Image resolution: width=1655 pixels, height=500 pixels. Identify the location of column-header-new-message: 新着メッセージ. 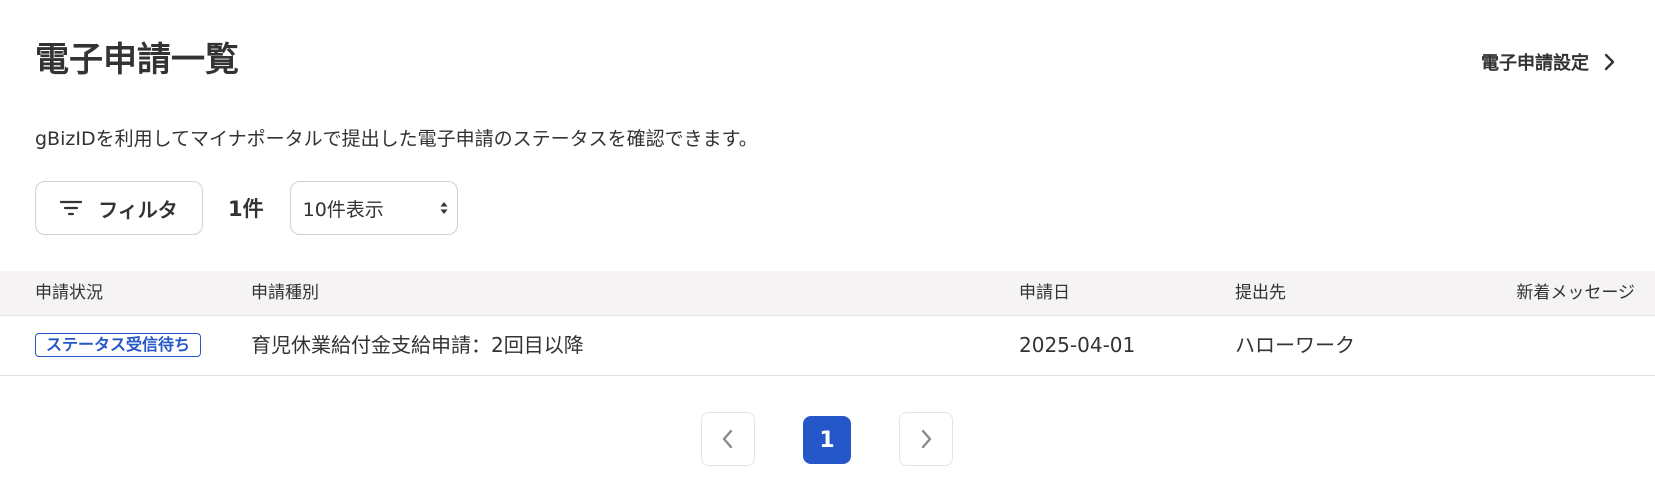
(1575, 293).